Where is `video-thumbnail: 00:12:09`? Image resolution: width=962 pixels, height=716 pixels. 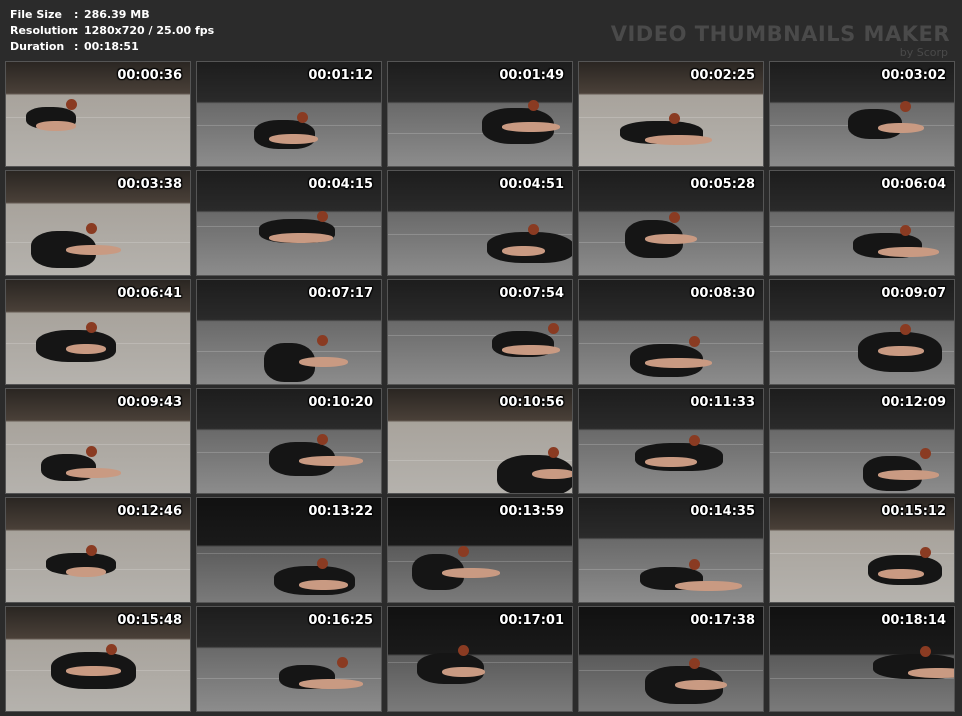
video-thumbnail: 00:12:09 is located at coordinates (862, 441).